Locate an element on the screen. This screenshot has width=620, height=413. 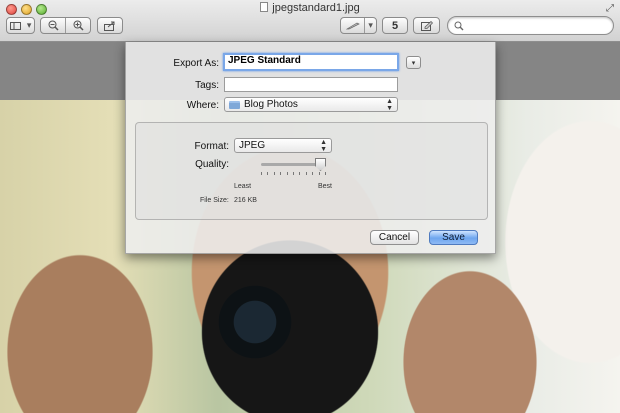
export-as-label: Export As: is located at coordinates (196, 63).